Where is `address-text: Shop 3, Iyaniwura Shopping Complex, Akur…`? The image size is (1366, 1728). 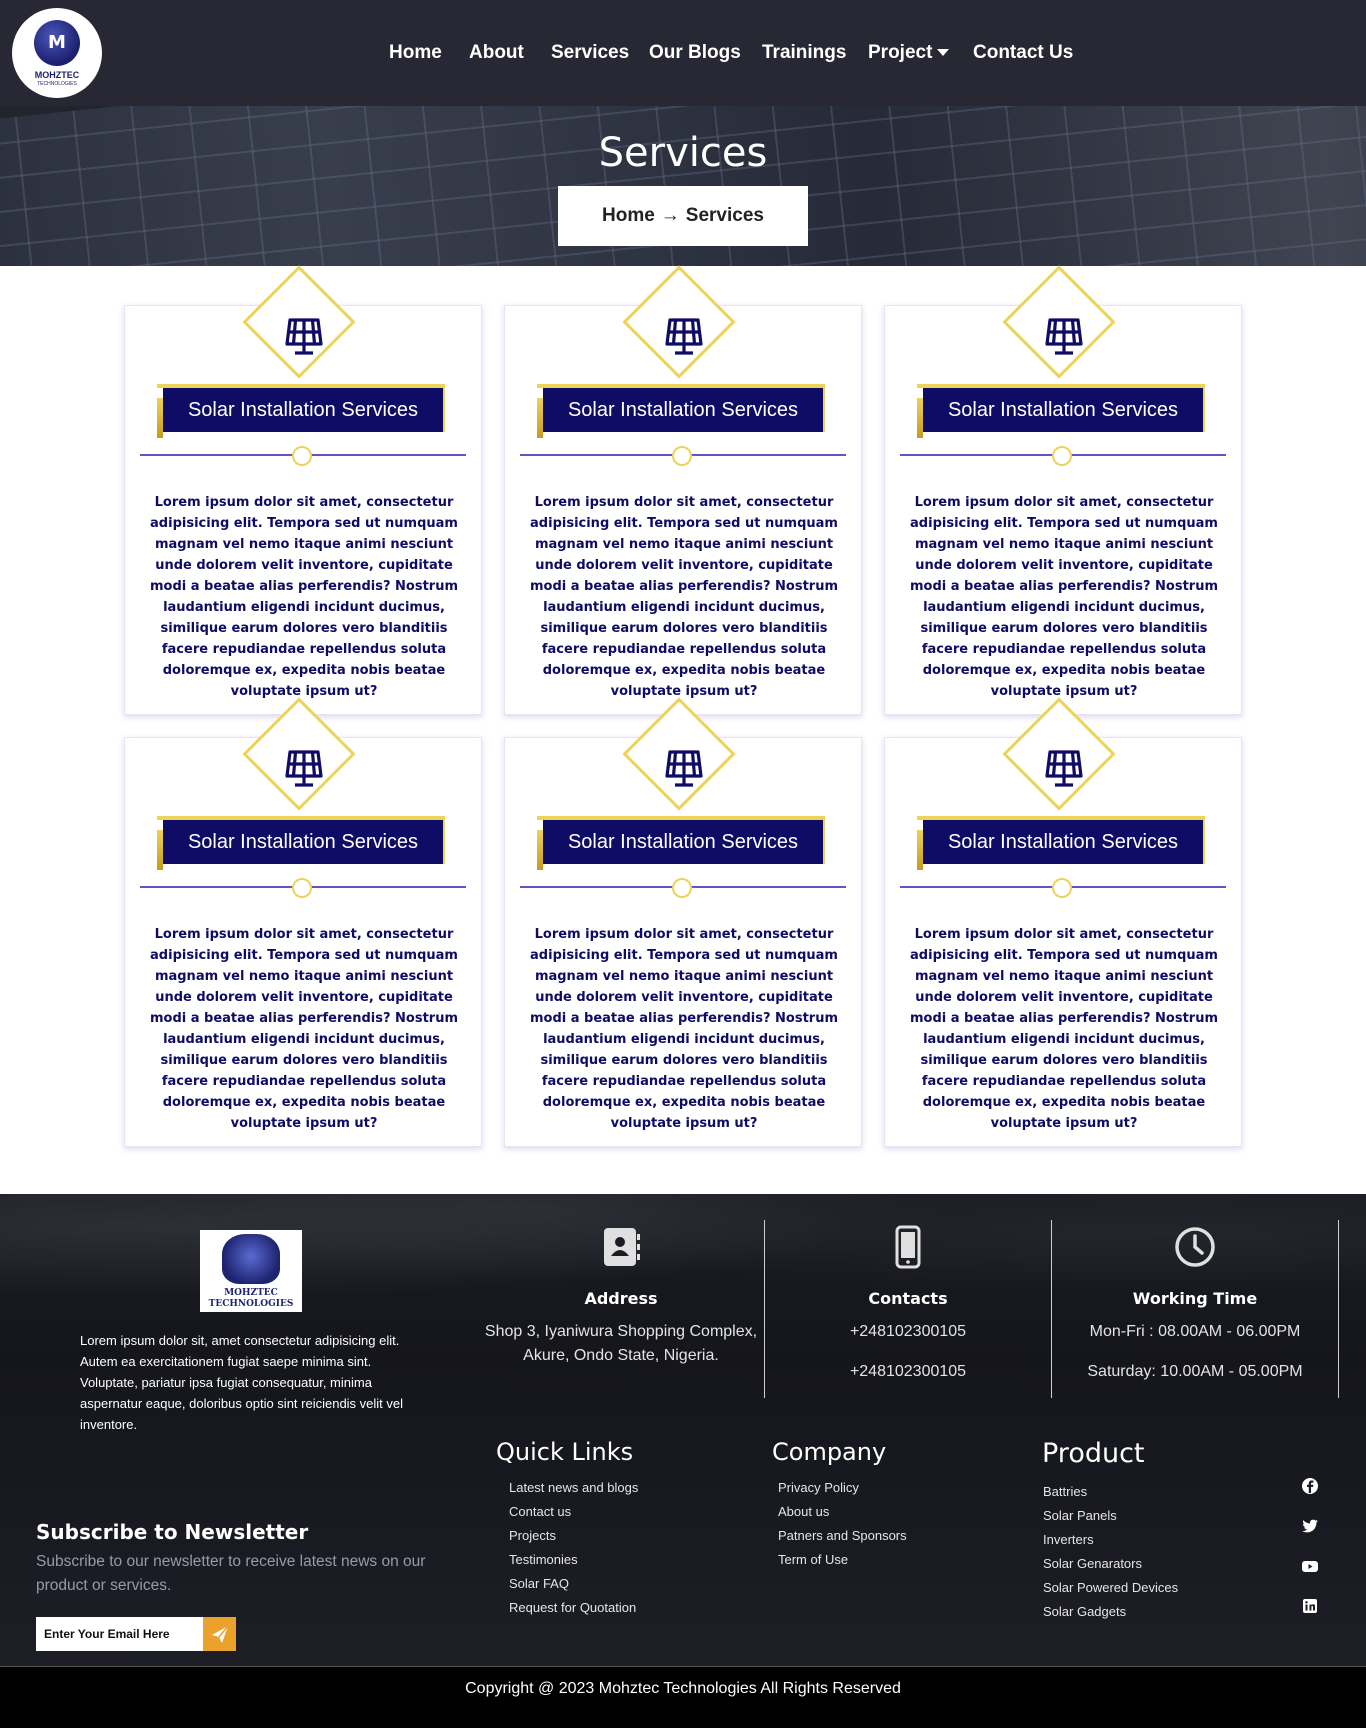
address-text: Shop 3, Iyaniwura Shopping Complex, Akur… is located at coordinates (621, 1343).